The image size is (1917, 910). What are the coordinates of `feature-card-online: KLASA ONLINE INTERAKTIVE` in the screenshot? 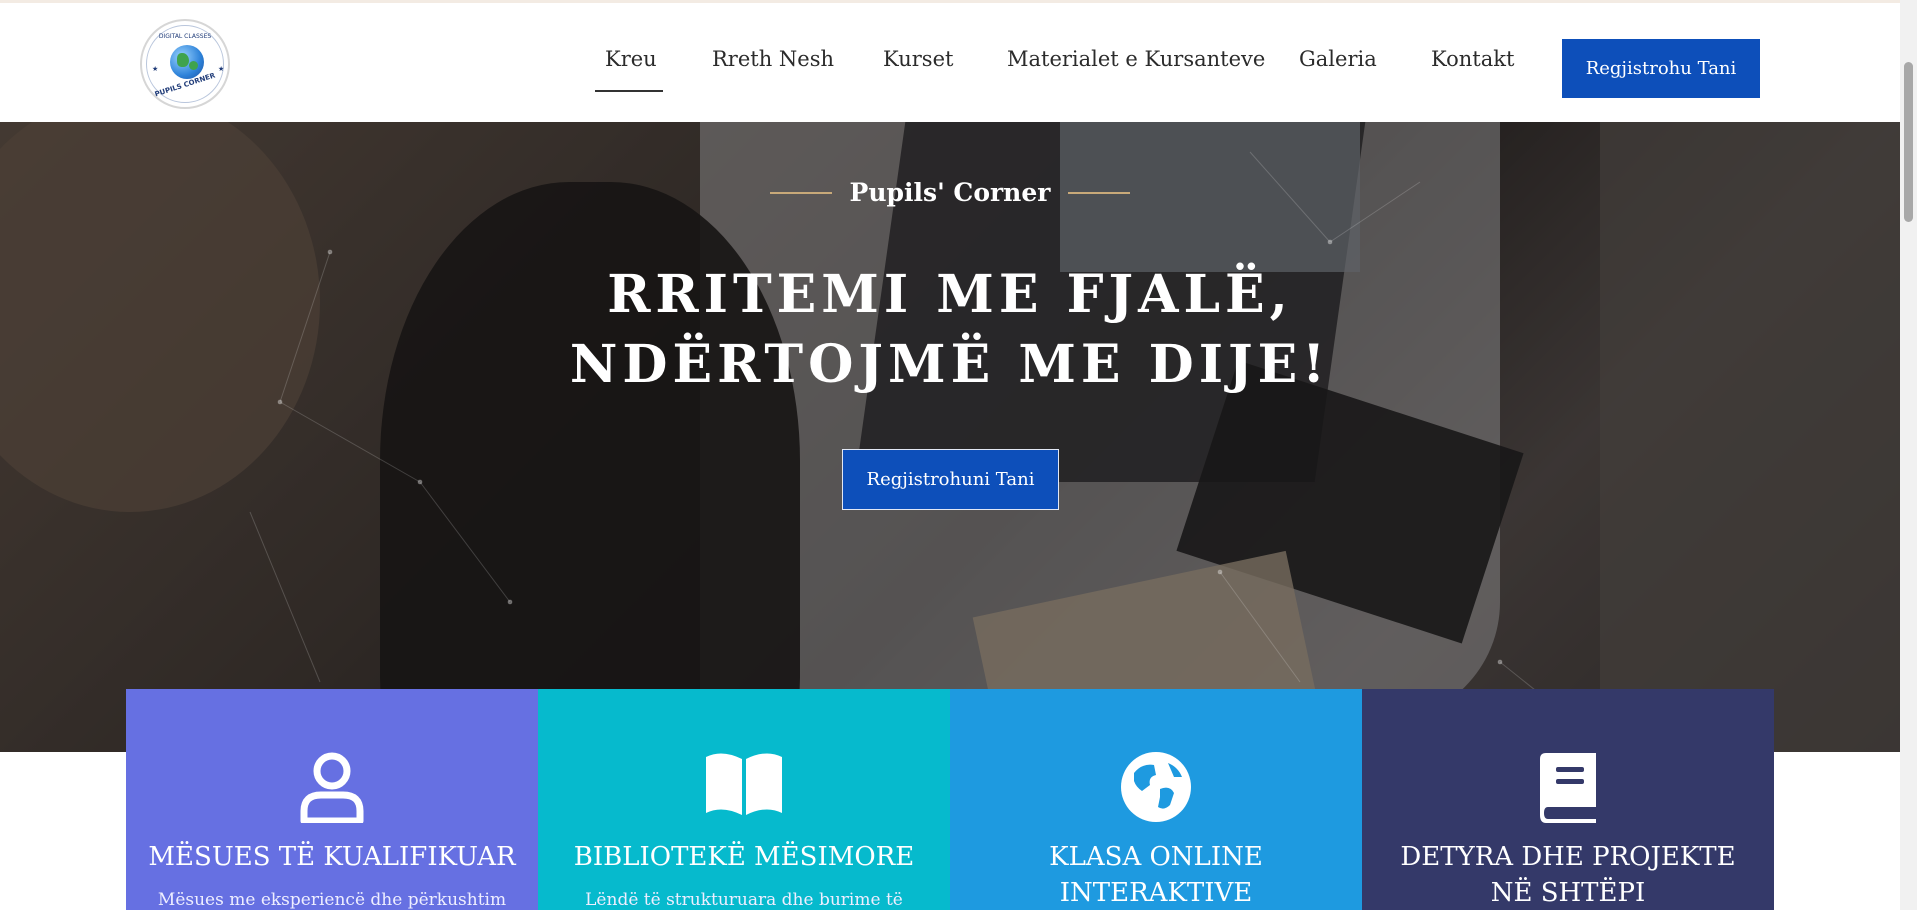 It's located at (1156, 799).